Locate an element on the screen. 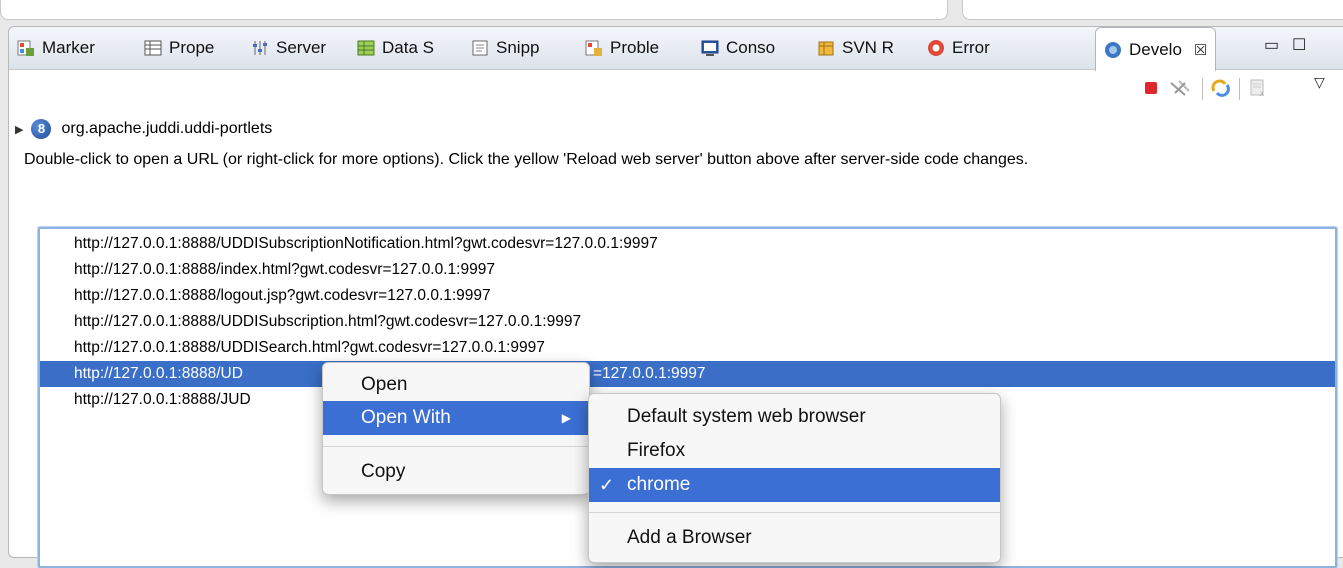 This screenshot has width=1343, height=568. tab-markers: Marker is located at coordinates (56, 48).